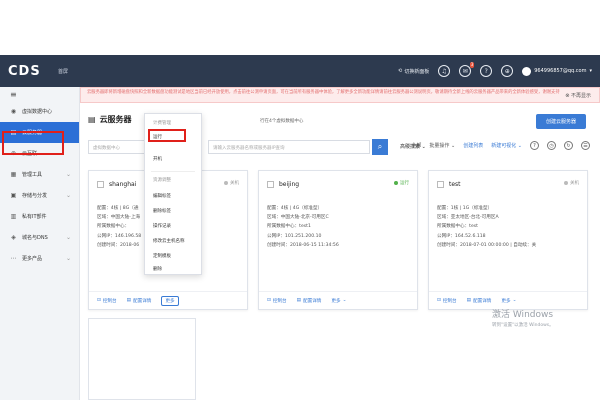  Describe the element at coordinates (560, 71) in the screenshot. I see `user-email: 964996857@qq.com` at that location.